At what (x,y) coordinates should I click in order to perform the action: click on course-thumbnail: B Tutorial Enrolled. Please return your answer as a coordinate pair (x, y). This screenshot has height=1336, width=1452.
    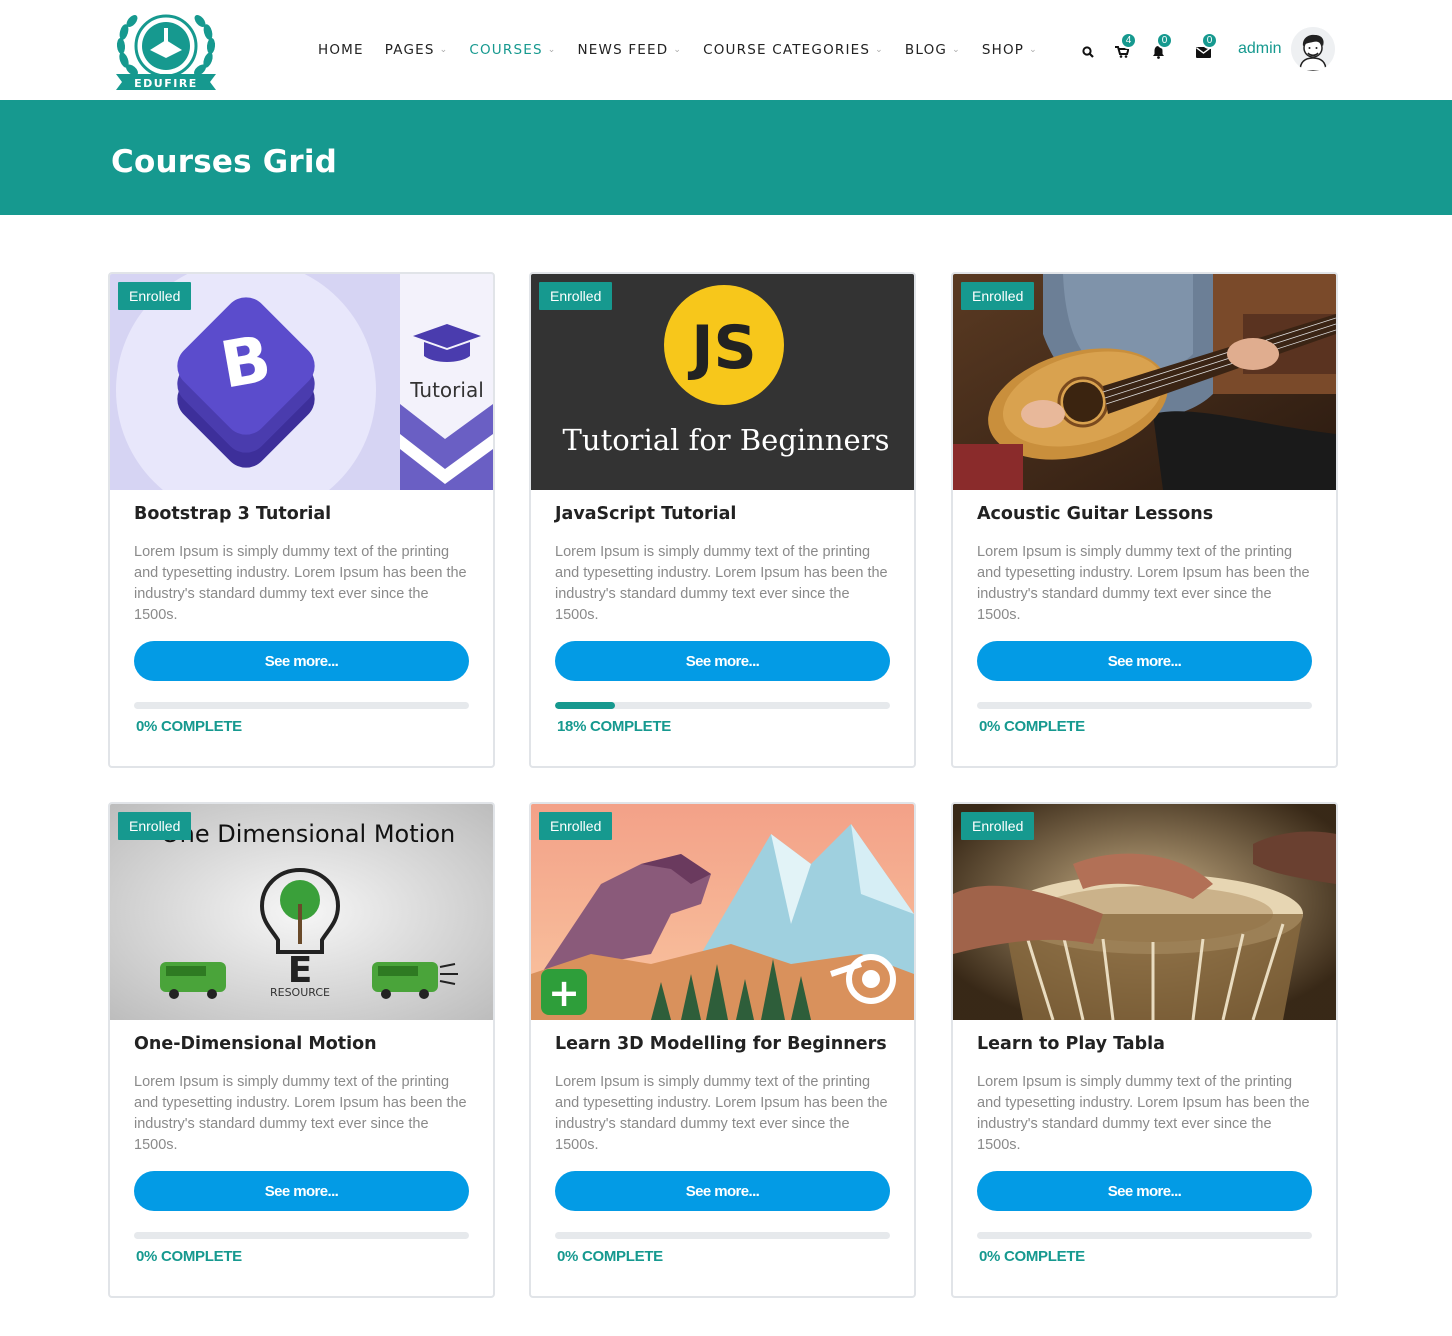
    Looking at the image, I should click on (301, 382).